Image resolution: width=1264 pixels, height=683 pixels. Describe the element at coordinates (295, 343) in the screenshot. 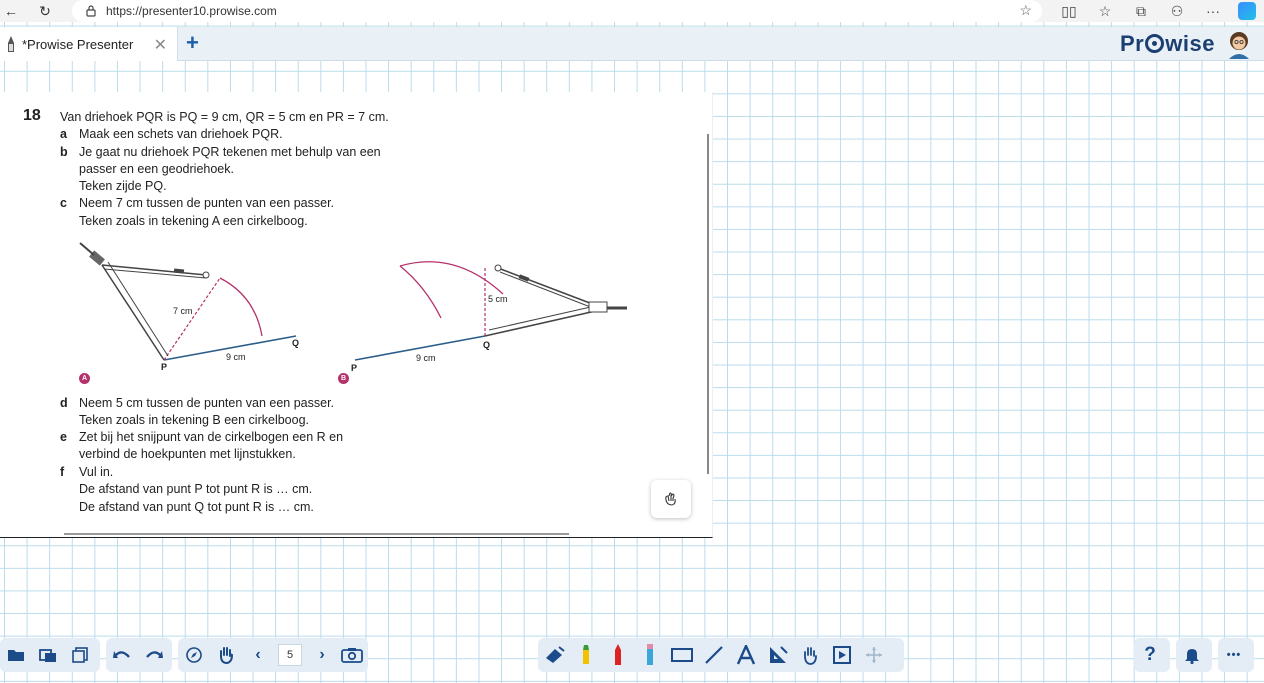

I see `fig-a-point-q: Q` at that location.